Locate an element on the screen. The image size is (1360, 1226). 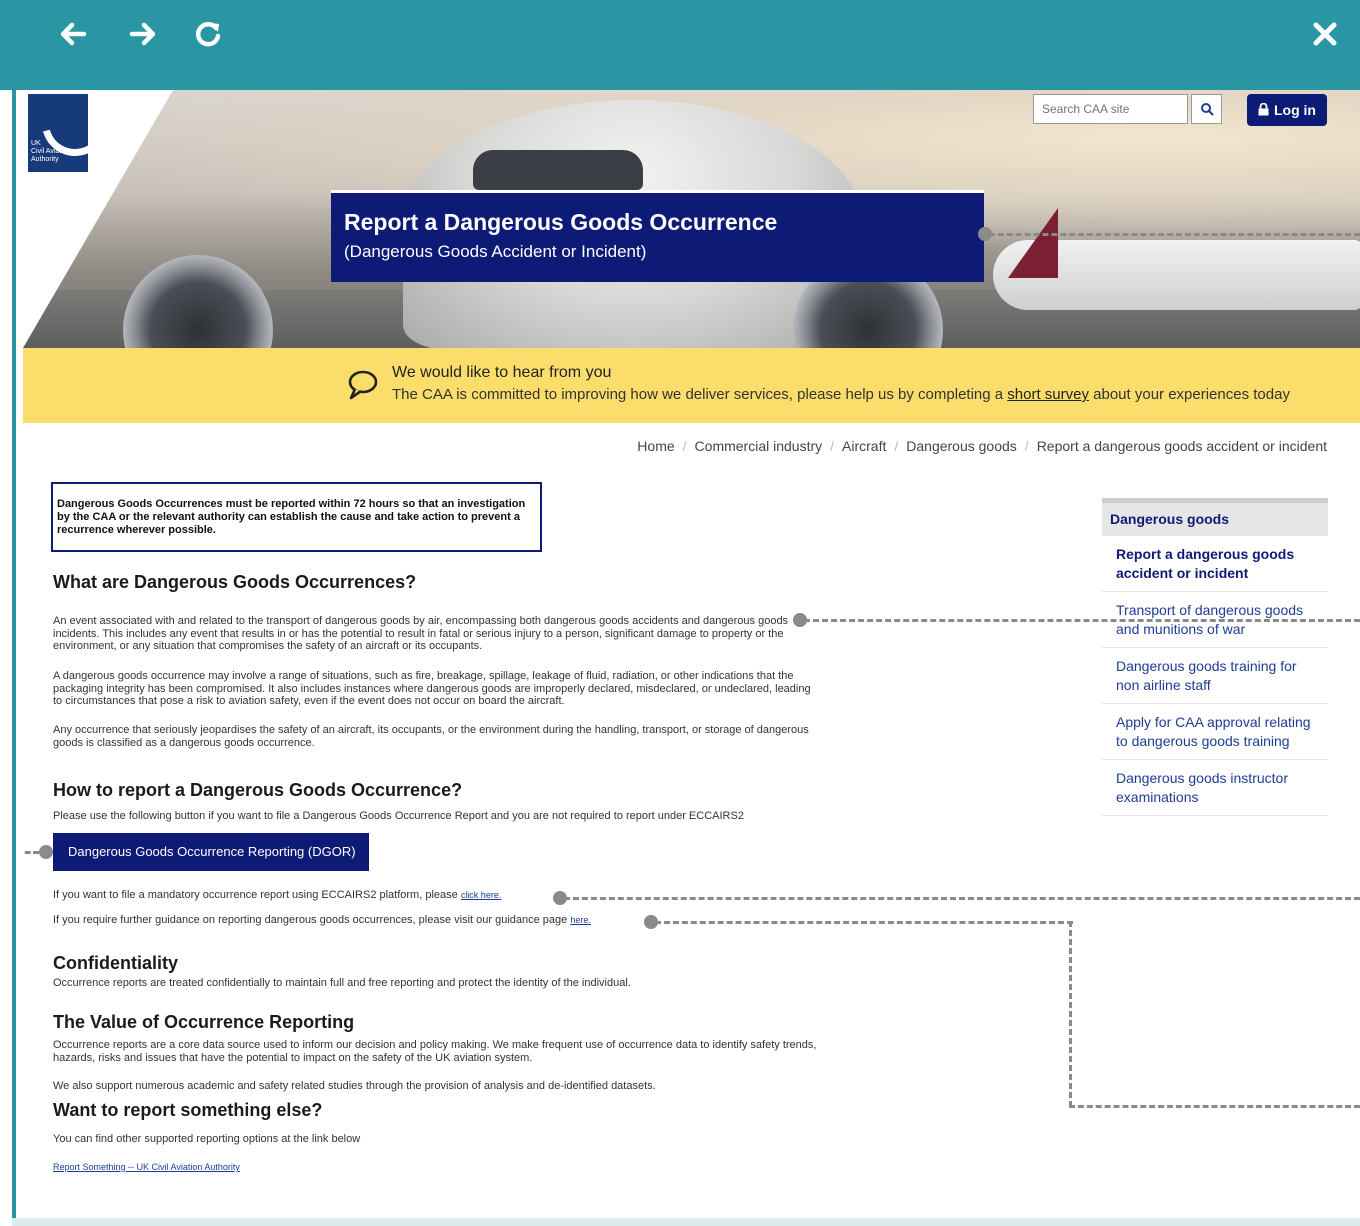
frame-border is located at coordinates (14, 658).